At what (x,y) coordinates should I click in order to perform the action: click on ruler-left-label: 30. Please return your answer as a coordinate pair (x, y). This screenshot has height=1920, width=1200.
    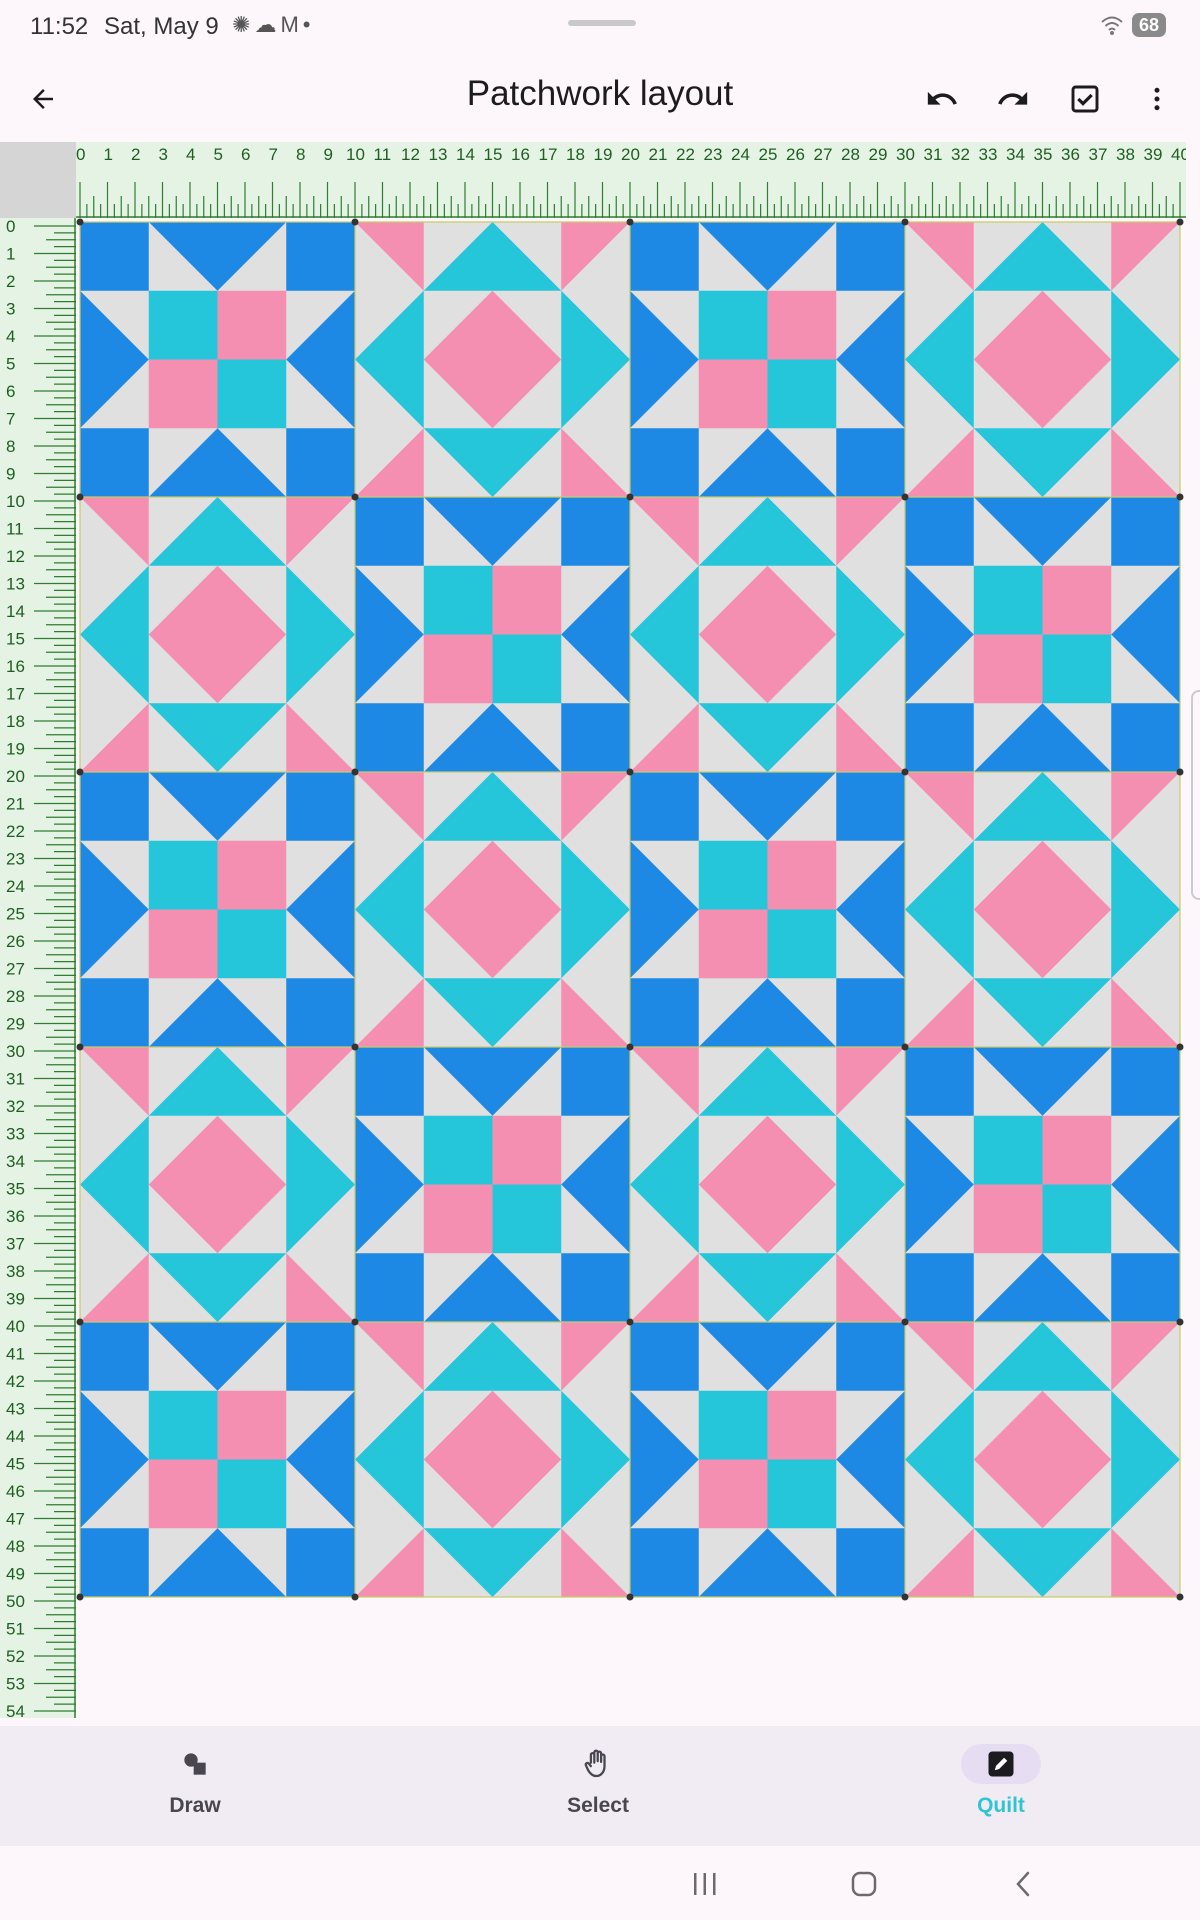
    Looking at the image, I should click on (15, 1051).